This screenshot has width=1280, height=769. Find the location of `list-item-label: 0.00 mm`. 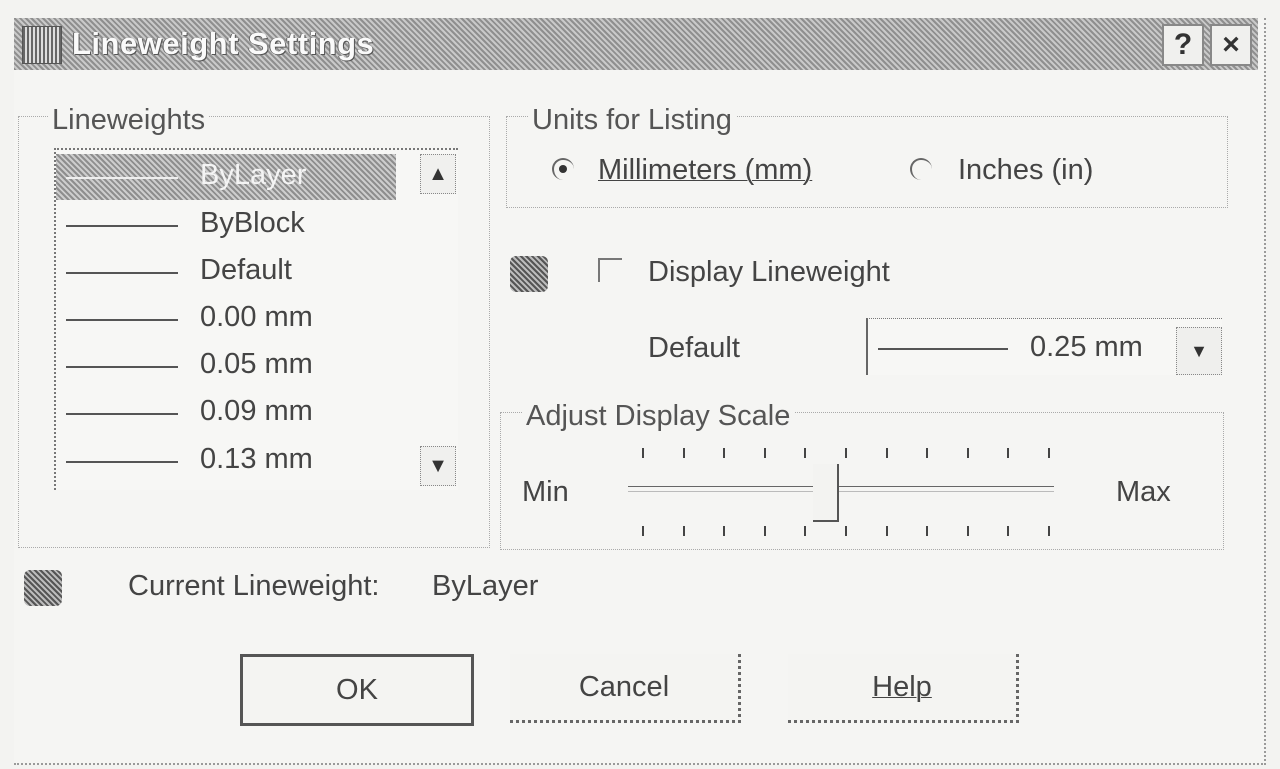

list-item-label: 0.00 mm is located at coordinates (256, 317).